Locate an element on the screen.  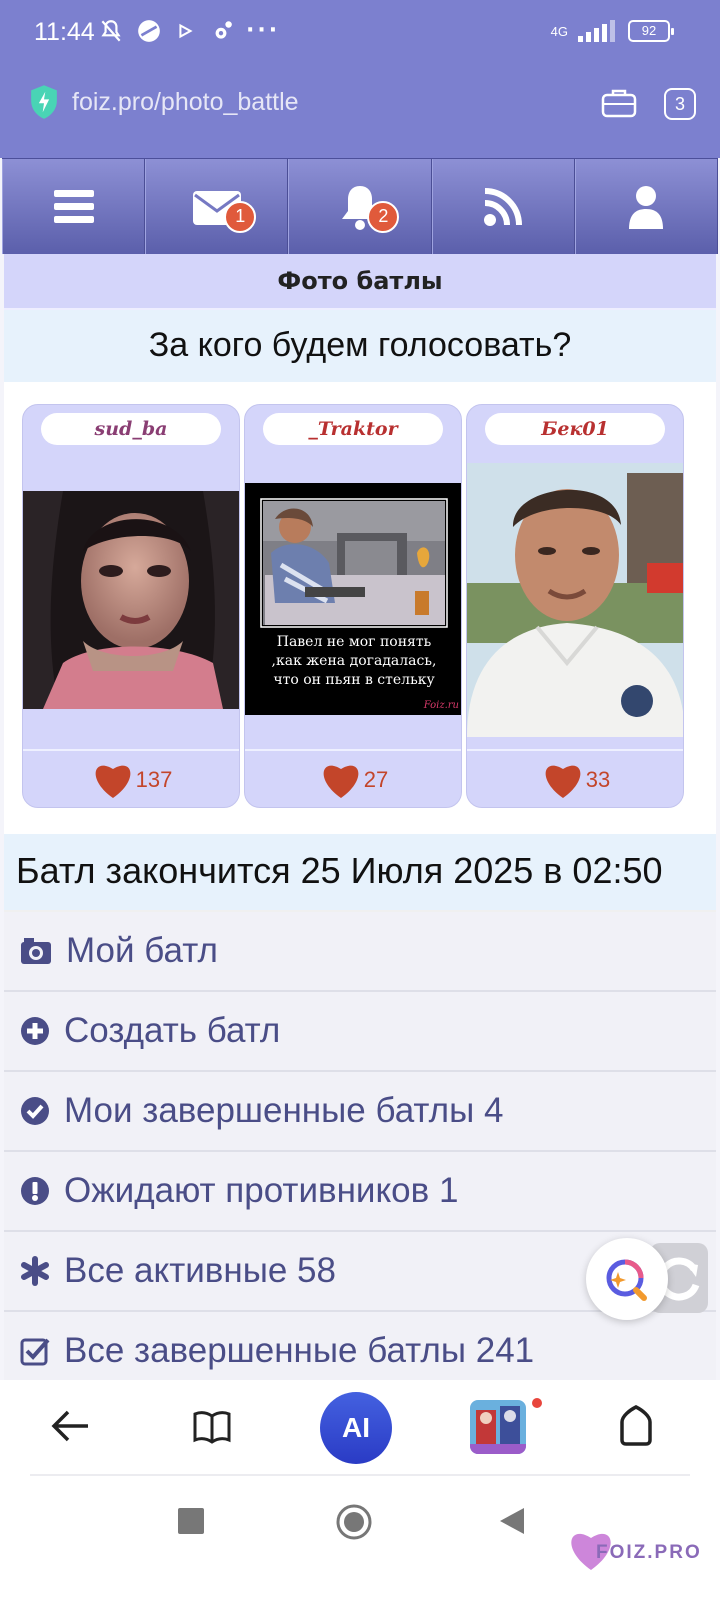
notifications-badge: 2 is located at coordinates (383, 217).